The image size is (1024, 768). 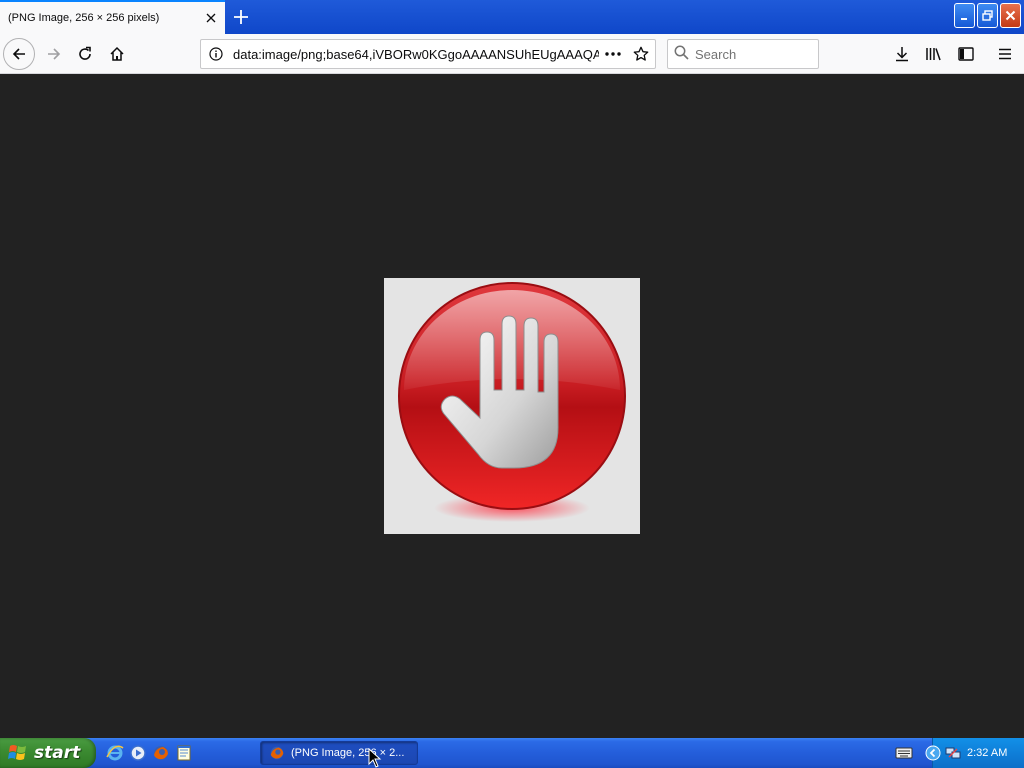 I want to click on minimize-icon, so click(x=964, y=15).